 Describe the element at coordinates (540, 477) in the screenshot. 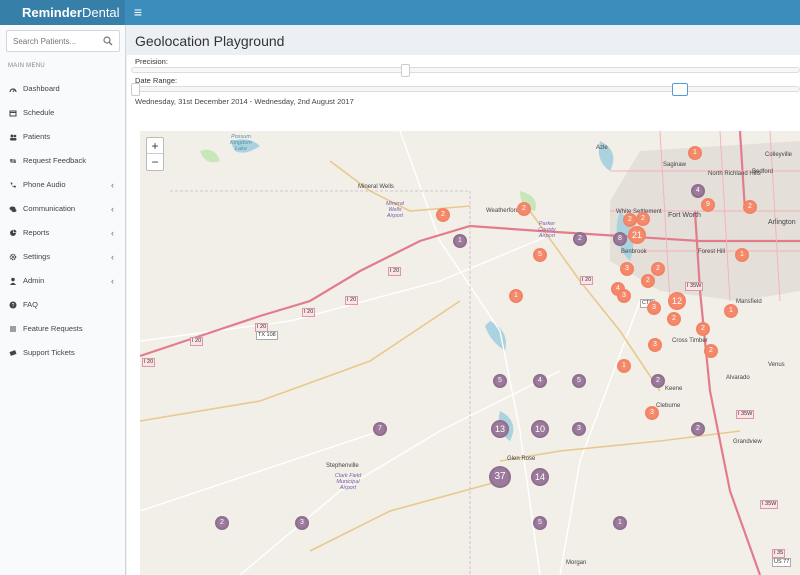

I see `marker-cluster: 14` at that location.